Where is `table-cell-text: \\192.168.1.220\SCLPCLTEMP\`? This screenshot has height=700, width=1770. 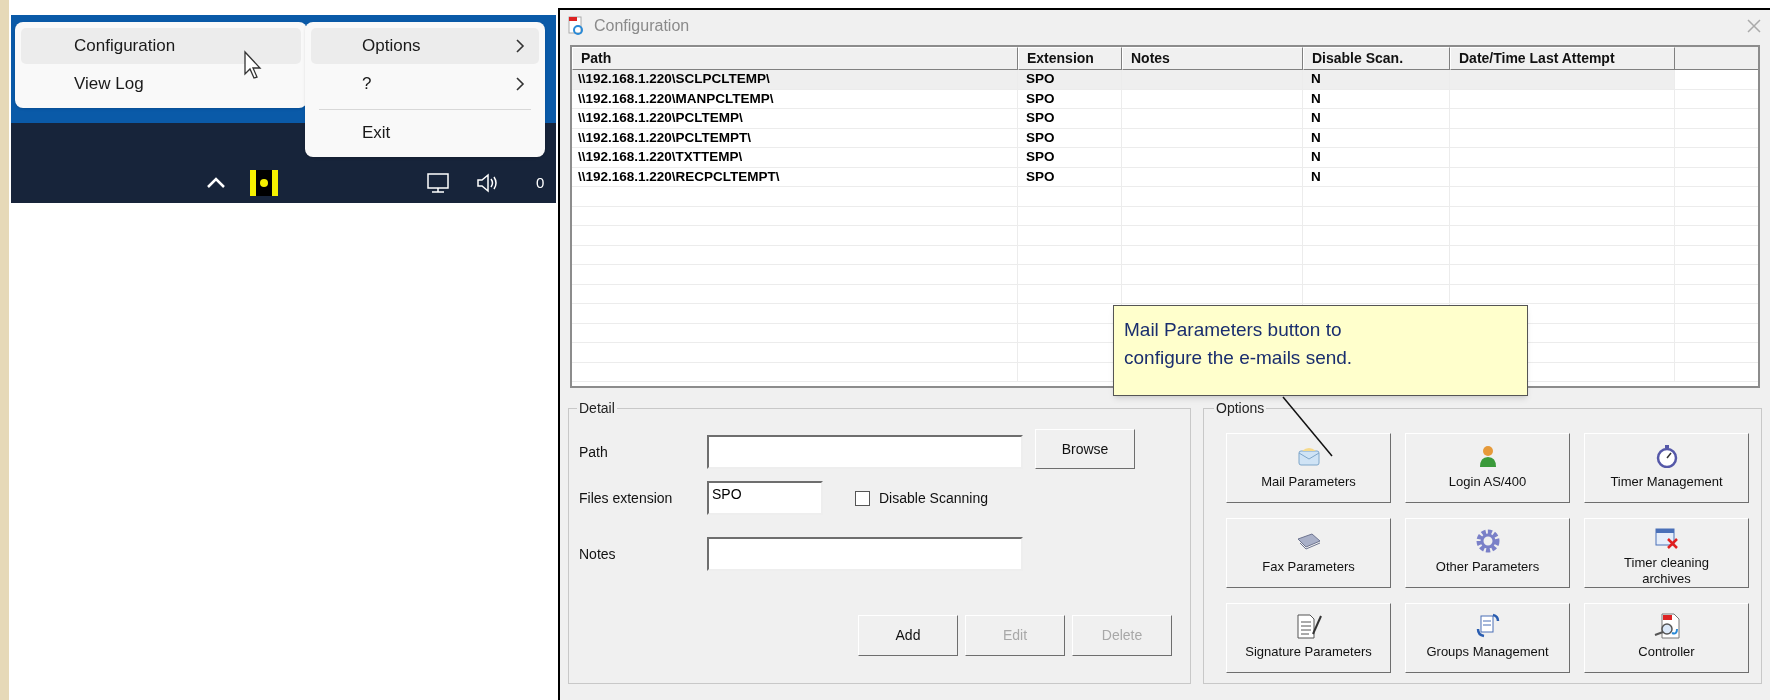
table-cell-text: \\192.168.1.220\SCLPCLTEMP\ is located at coordinates (674, 79).